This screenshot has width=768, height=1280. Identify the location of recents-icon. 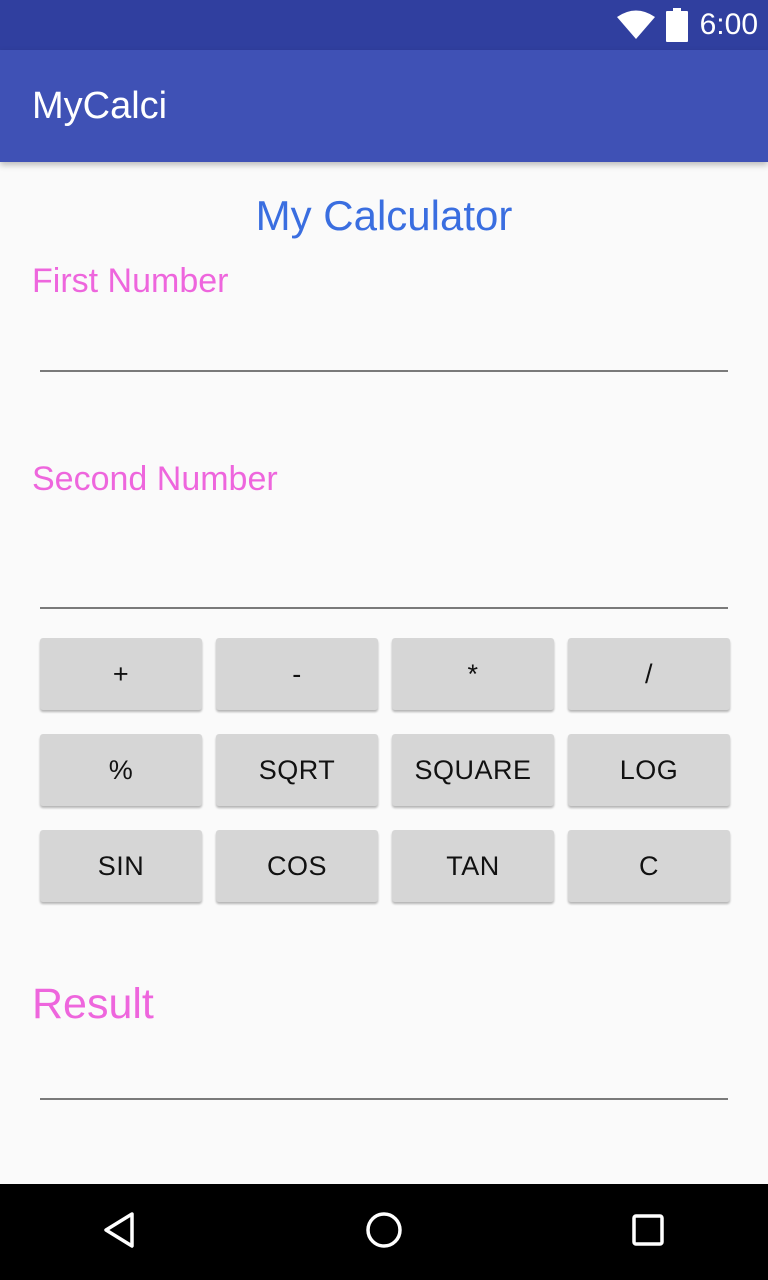
(648, 1232).